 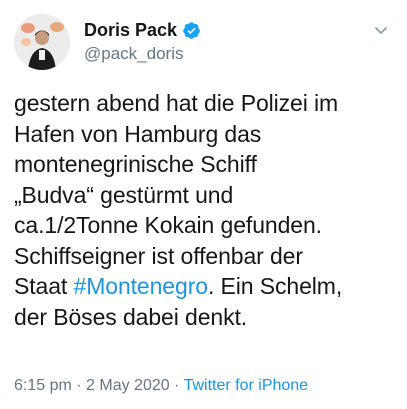 What do you see at coordinates (43, 385) in the screenshot?
I see `tweet-time: 6:15 pm` at bounding box center [43, 385].